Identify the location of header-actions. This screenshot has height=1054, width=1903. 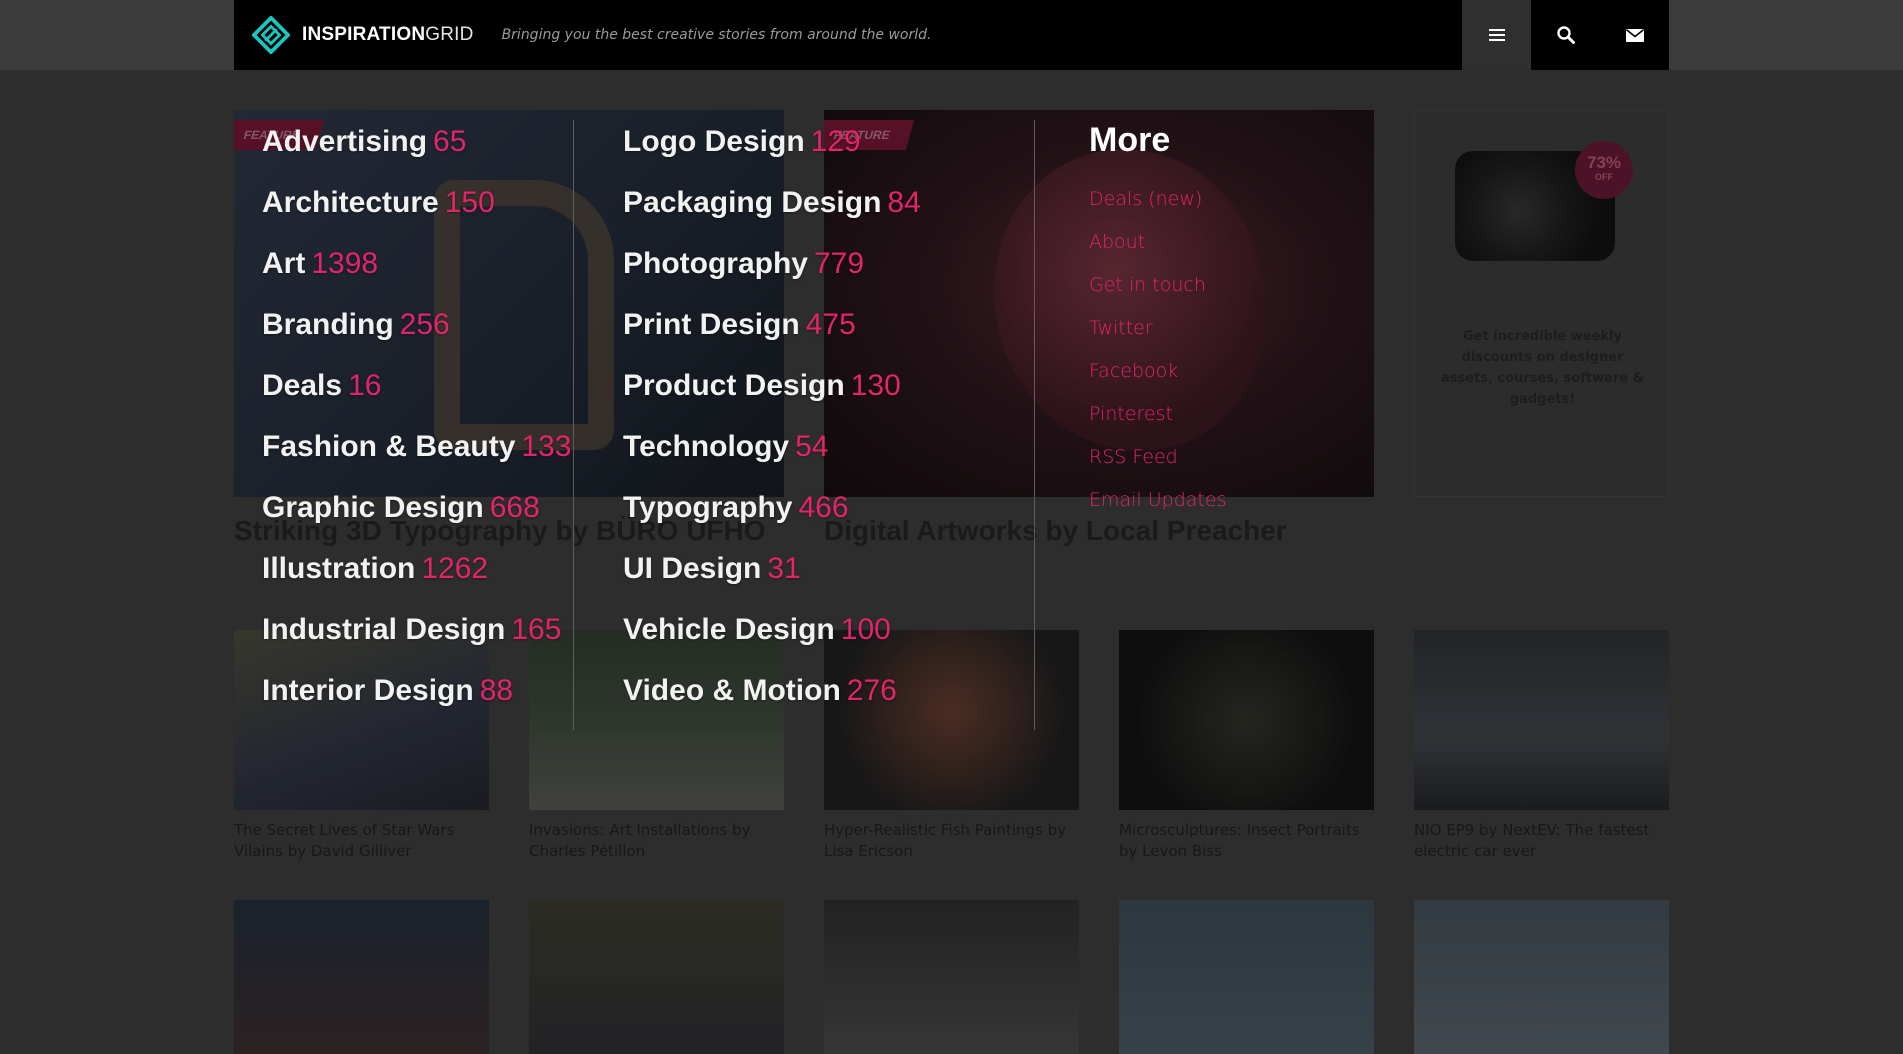
(1565, 35).